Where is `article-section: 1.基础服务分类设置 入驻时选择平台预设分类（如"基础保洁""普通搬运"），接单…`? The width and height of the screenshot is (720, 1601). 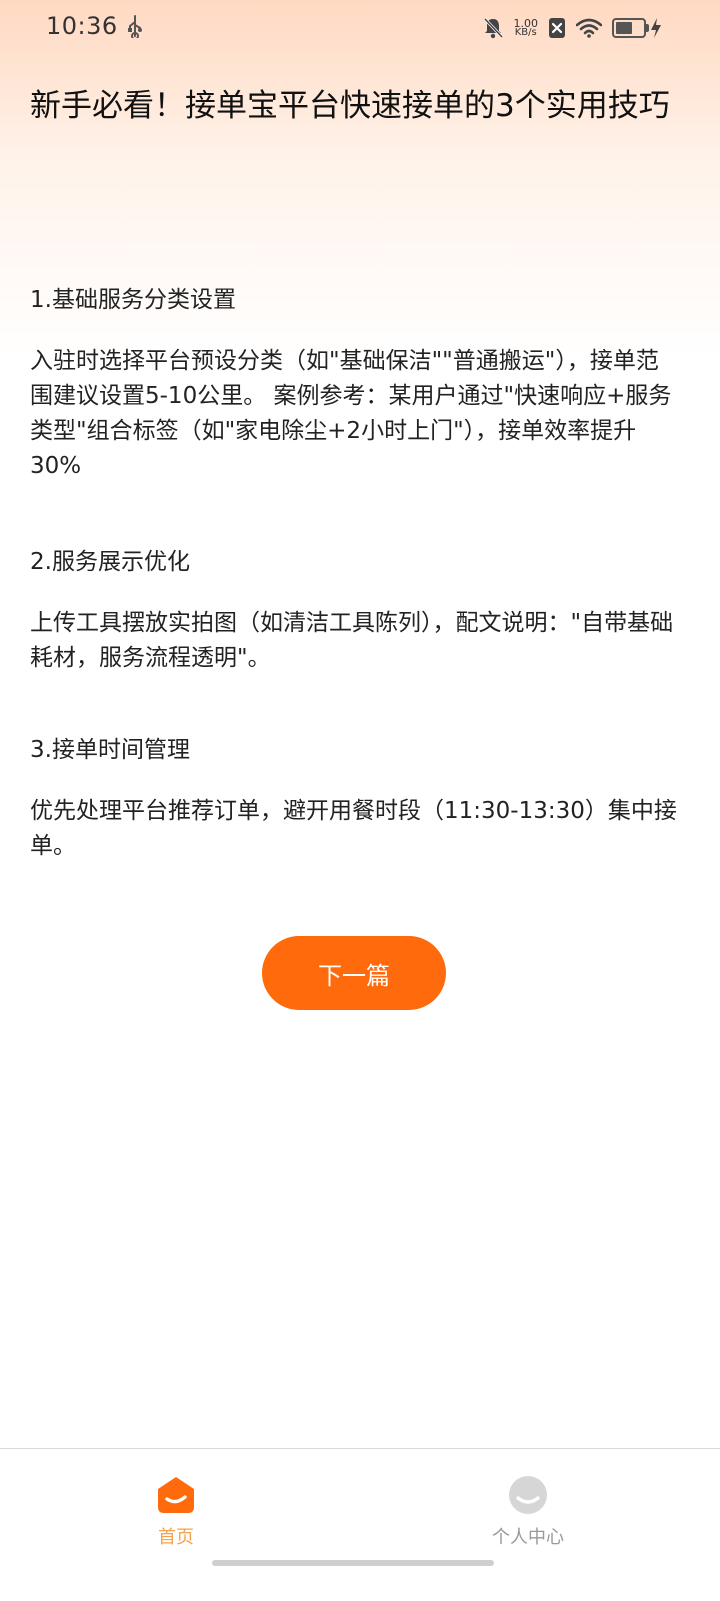
article-section: 1.基础服务分类设置 入驻时选择平台预设分类（如"基础保洁""普通搬运"），接单… is located at coordinates (355, 383).